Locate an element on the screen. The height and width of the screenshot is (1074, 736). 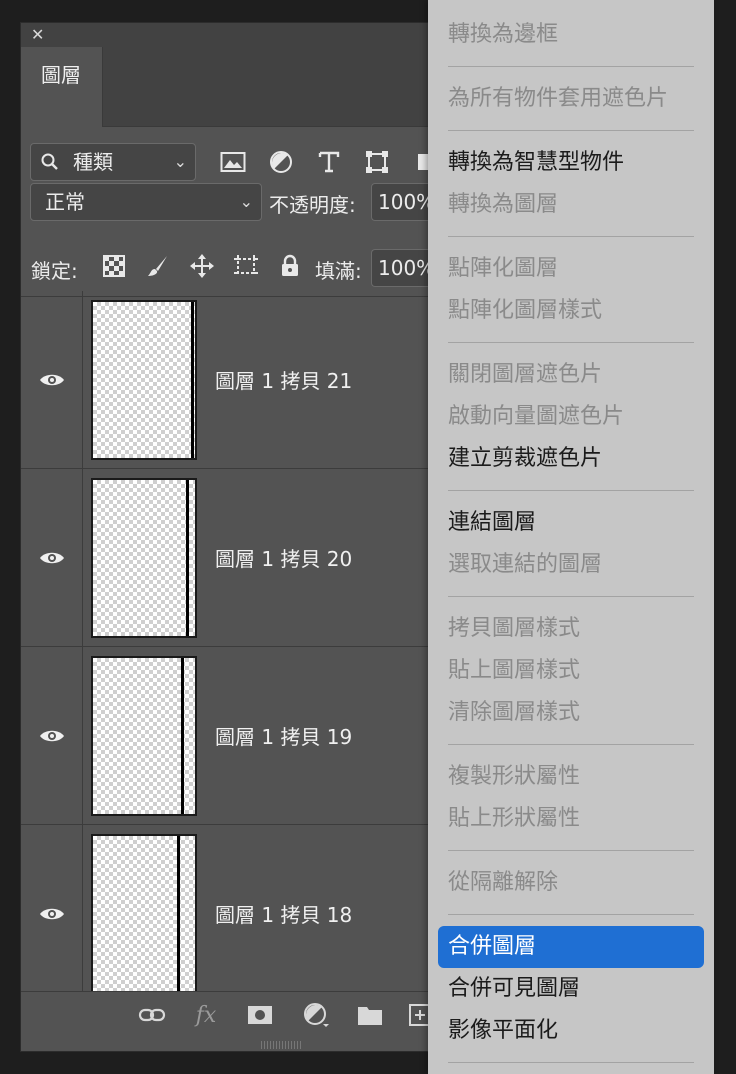
menu-item-convert-to-frame: 轉換為邊框 is located at coordinates (503, 35).